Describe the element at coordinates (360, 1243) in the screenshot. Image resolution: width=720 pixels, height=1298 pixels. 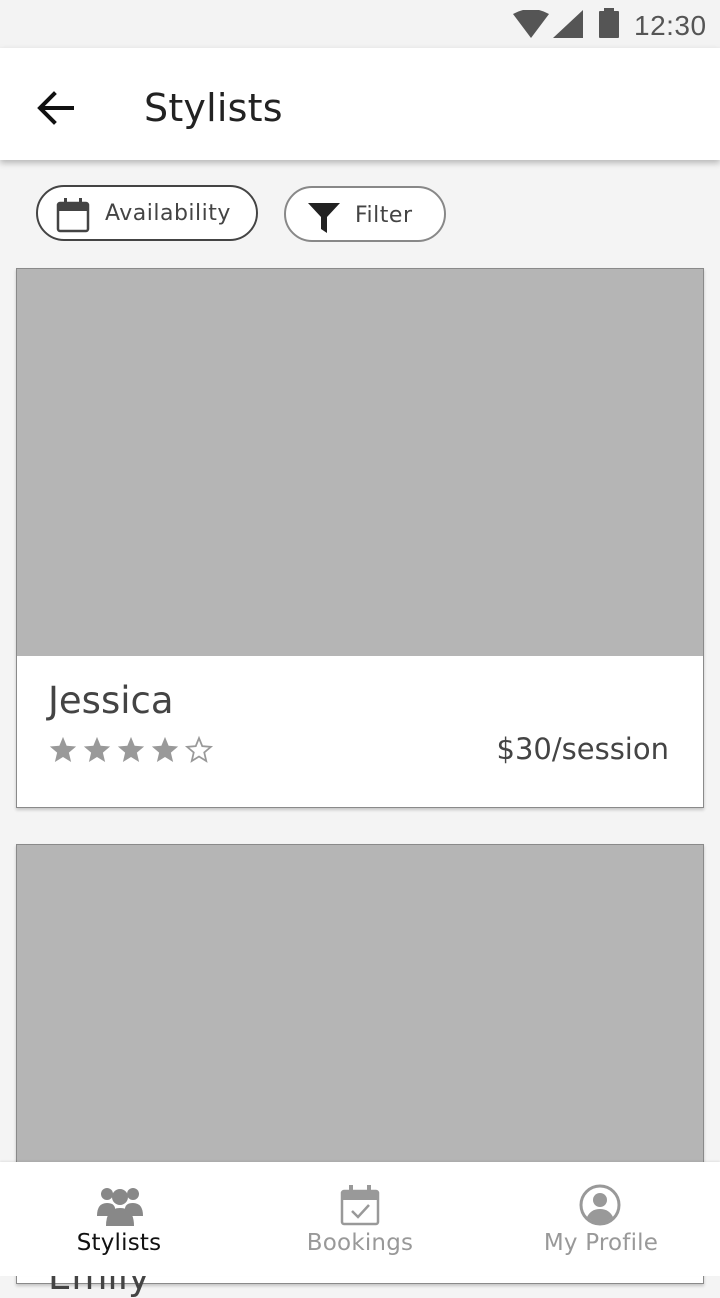
I see `nav-label-bookings: Bookings` at that location.